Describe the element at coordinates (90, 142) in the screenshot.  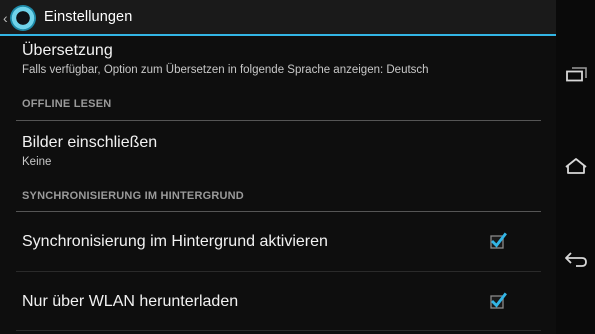
I see `pref-images-title: Bilder einschließen` at that location.